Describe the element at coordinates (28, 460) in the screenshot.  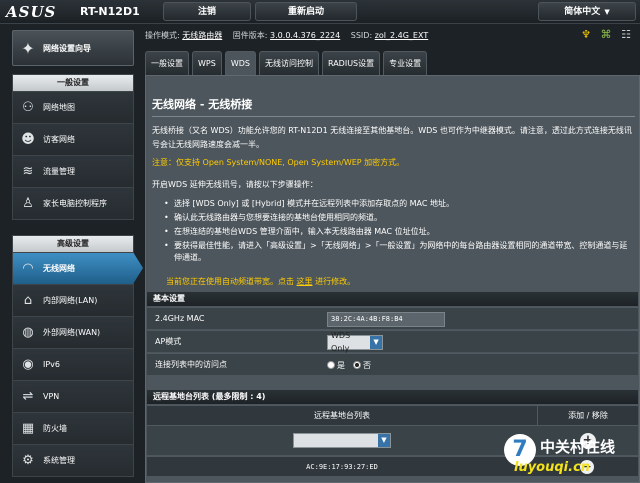
I see `admin-icon: ⚙` at that location.